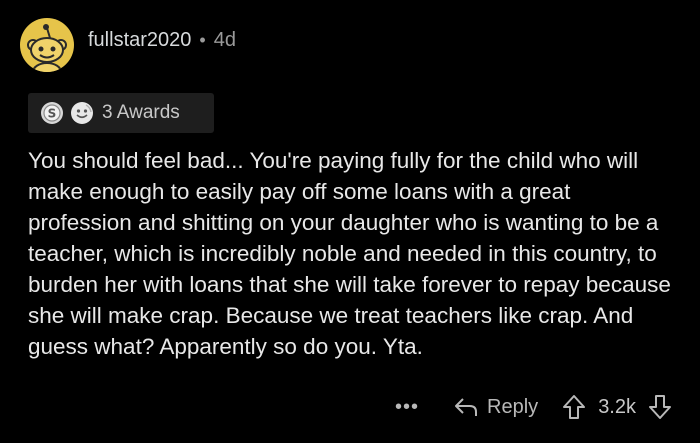 The width and height of the screenshot is (700, 443). I want to click on reply-label: Reply, so click(513, 406).